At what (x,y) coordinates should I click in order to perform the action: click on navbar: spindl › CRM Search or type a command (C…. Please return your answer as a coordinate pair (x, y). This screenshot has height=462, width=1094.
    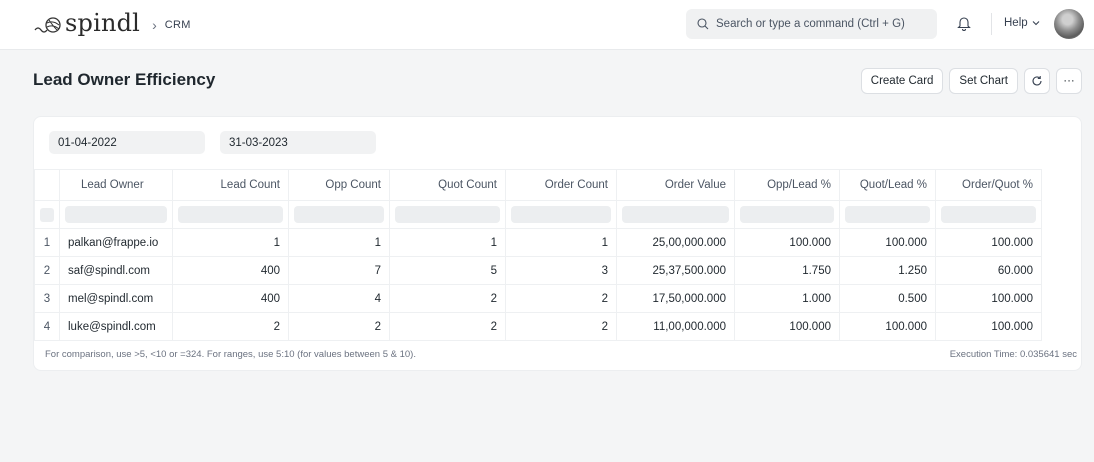
    Looking at the image, I should click on (547, 25).